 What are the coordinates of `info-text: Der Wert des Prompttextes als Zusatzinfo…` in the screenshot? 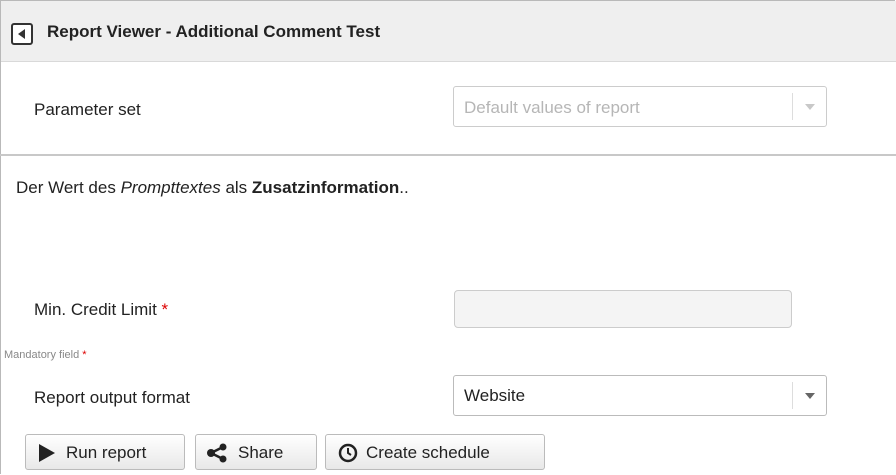 It's located at (212, 187).